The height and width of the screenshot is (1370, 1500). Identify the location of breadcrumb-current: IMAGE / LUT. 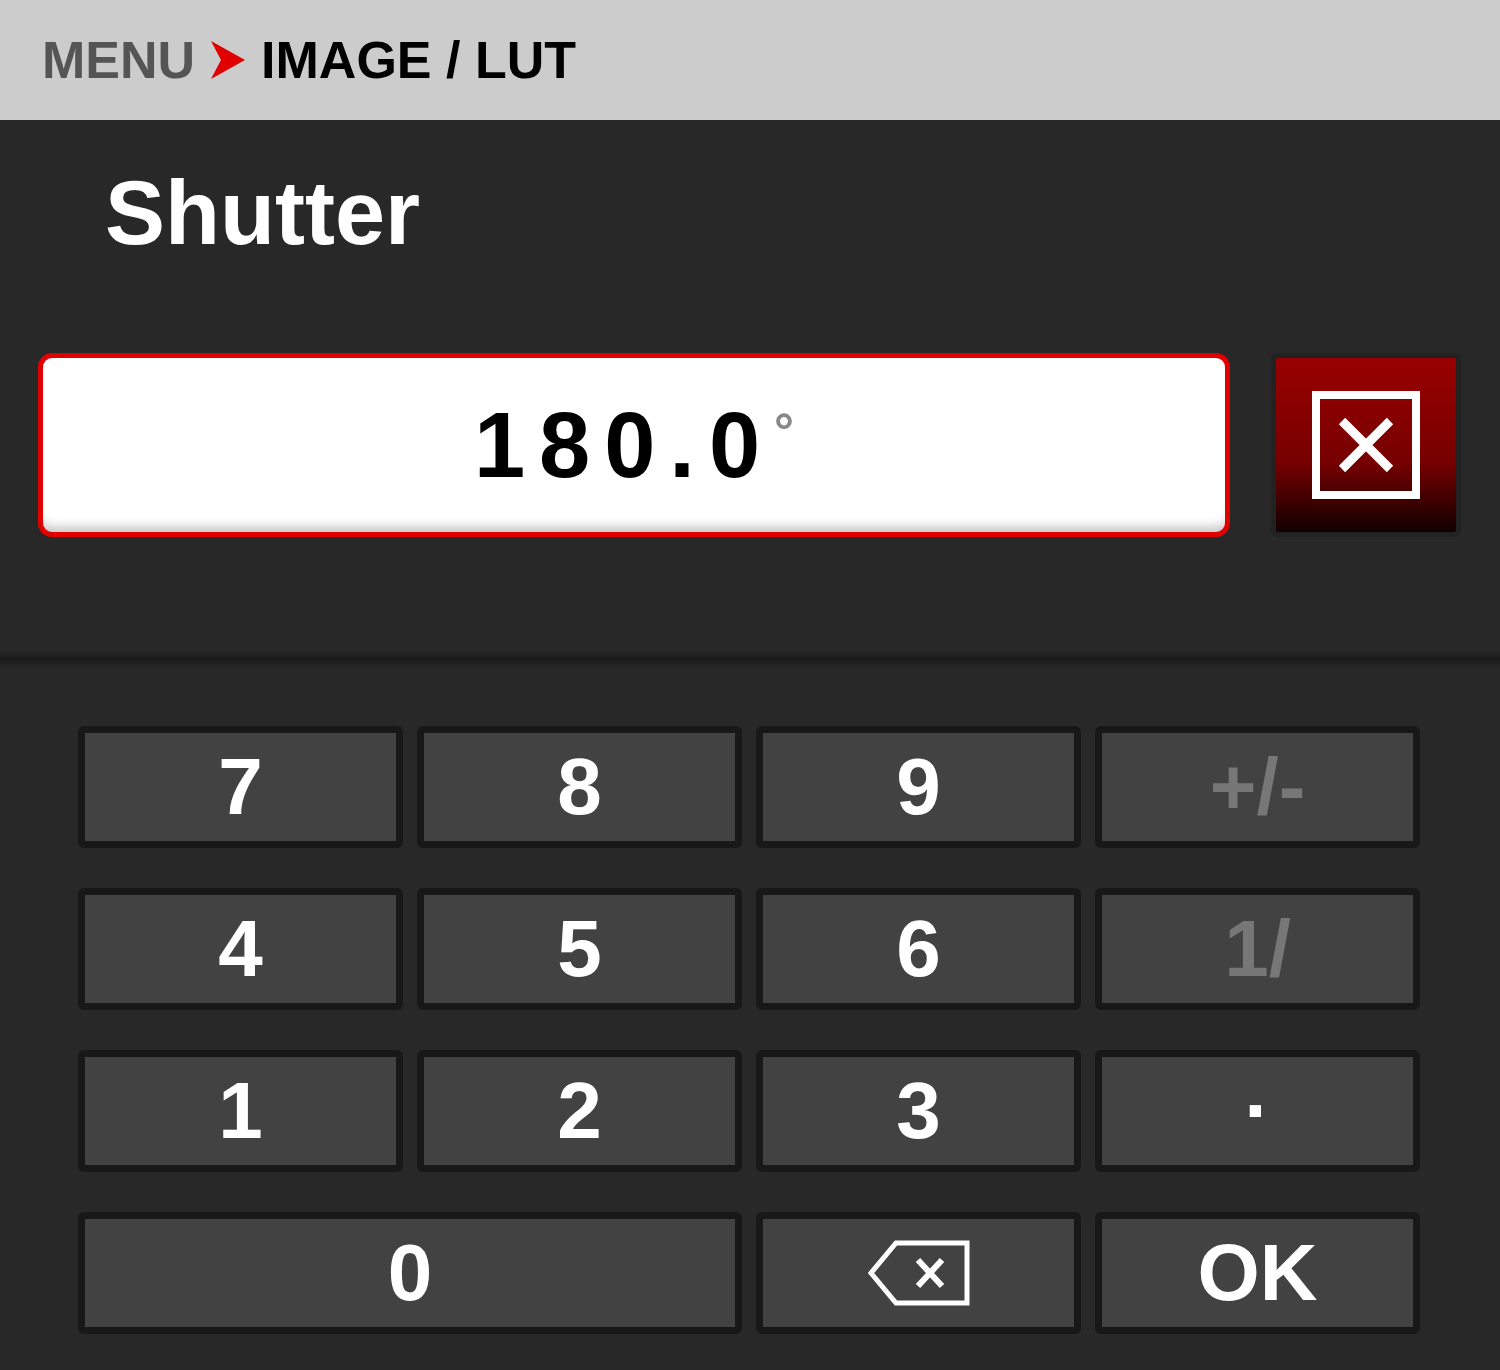
(418, 60).